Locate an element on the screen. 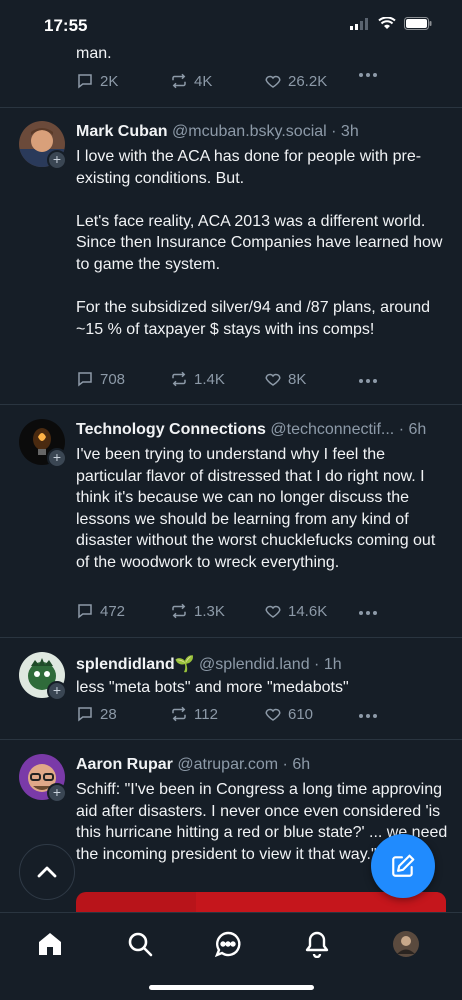  reply-button: 2K is located at coordinates (97, 81).